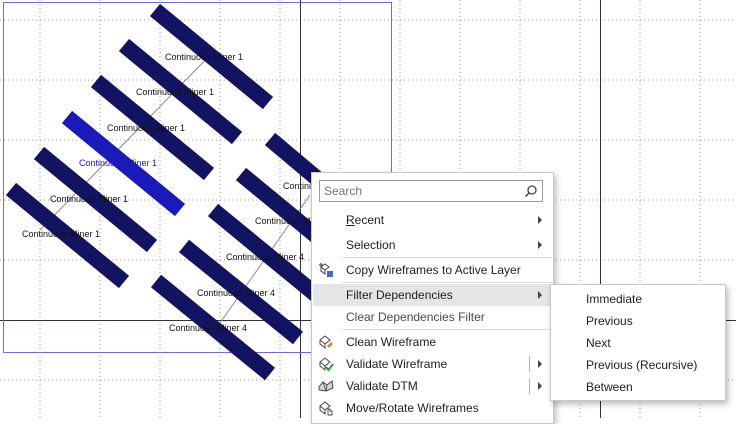 The height and width of the screenshot is (424, 736). Describe the element at coordinates (424, 191) in the screenshot. I see `menu-search-input` at that location.